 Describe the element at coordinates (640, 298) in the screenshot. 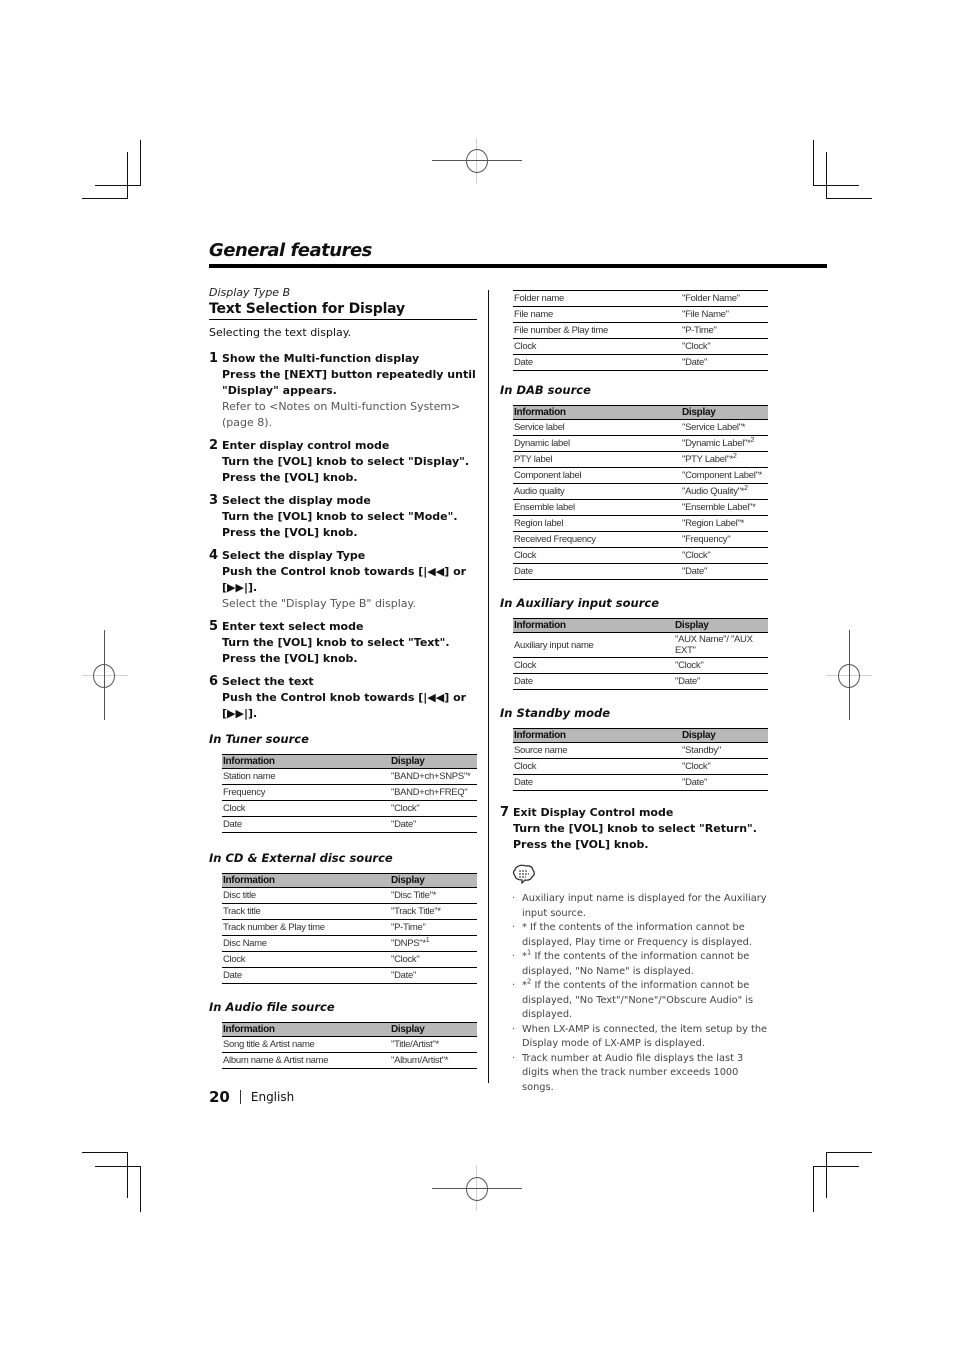

I see `table-row: Folder name "Folder Name"` at that location.